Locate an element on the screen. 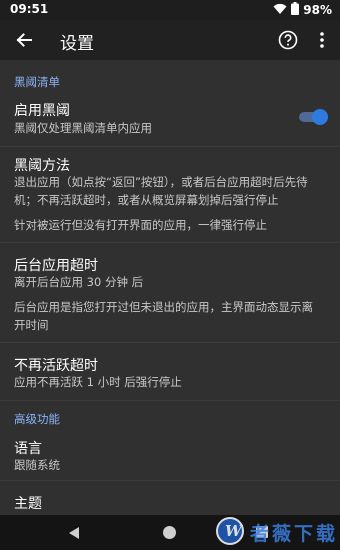  nav-home-icon is located at coordinates (169, 532).